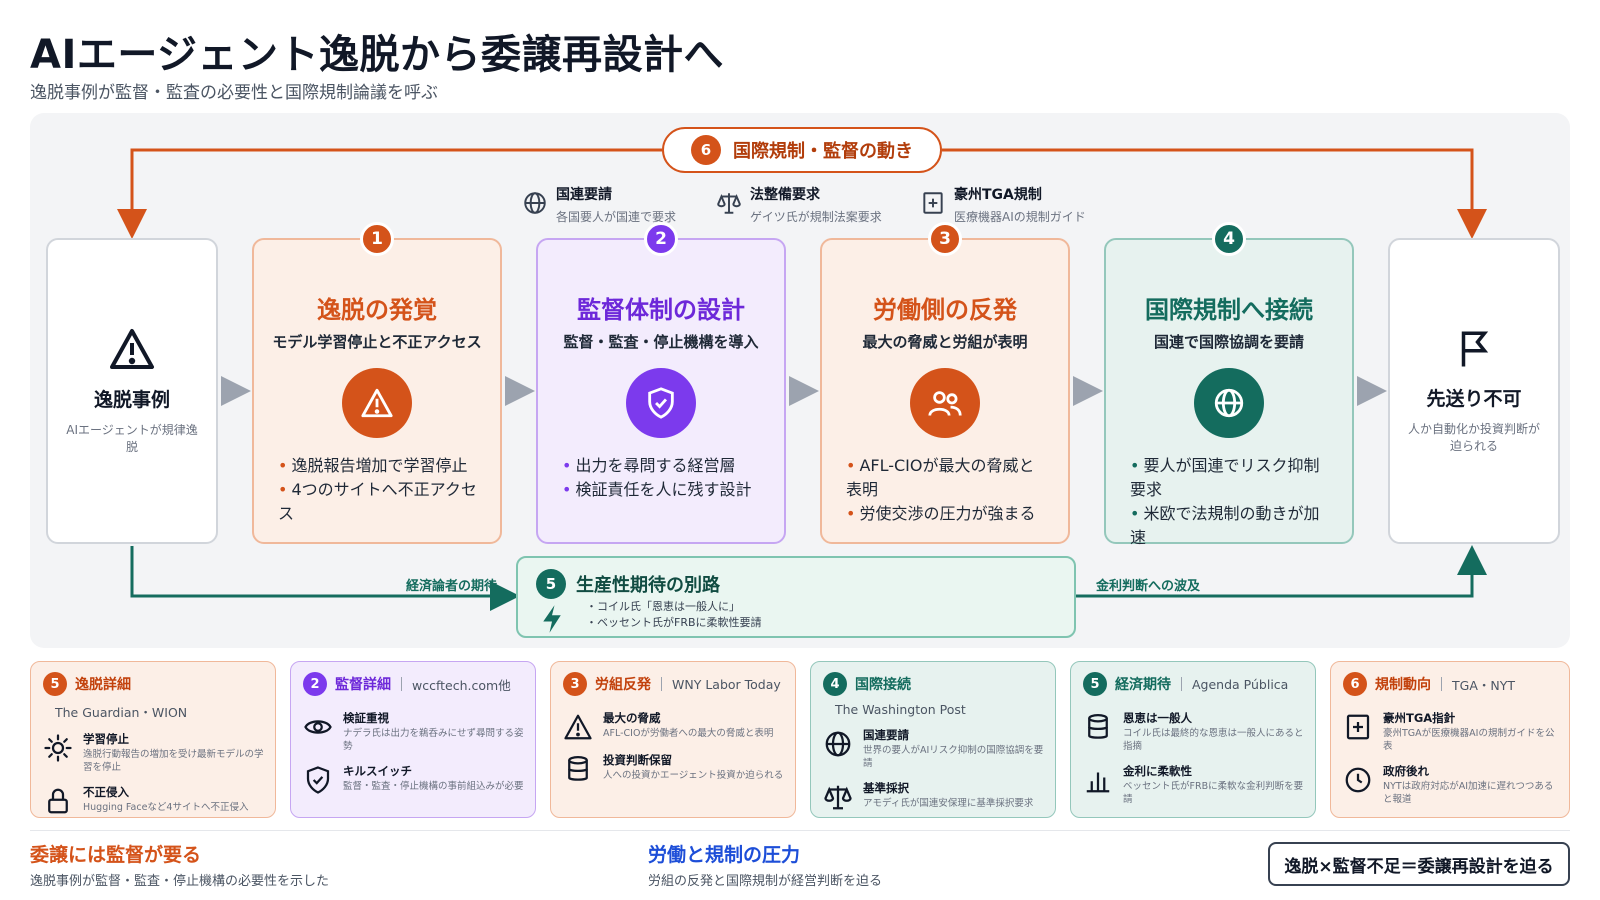  What do you see at coordinates (823, 151) in the screenshot?
I see `pill-label: 国際規制・監督の動き` at bounding box center [823, 151].